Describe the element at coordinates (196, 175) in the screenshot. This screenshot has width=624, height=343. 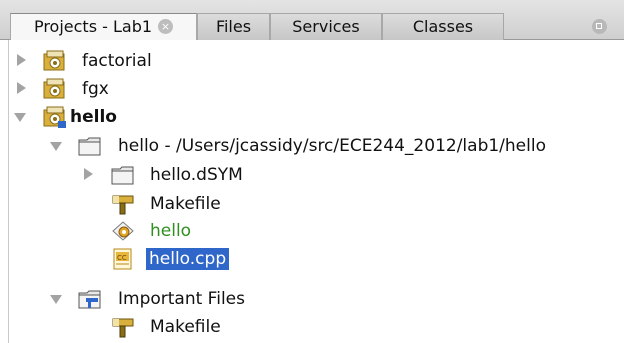
I see `tree-node-label: hello.dSYM` at that location.